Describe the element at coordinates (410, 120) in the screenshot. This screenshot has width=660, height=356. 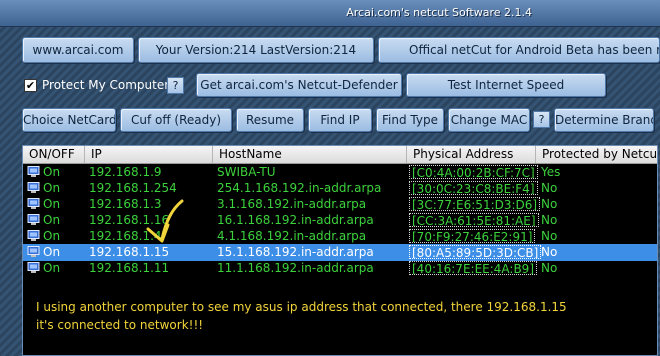
I see `find-type-button: Find Type` at that location.